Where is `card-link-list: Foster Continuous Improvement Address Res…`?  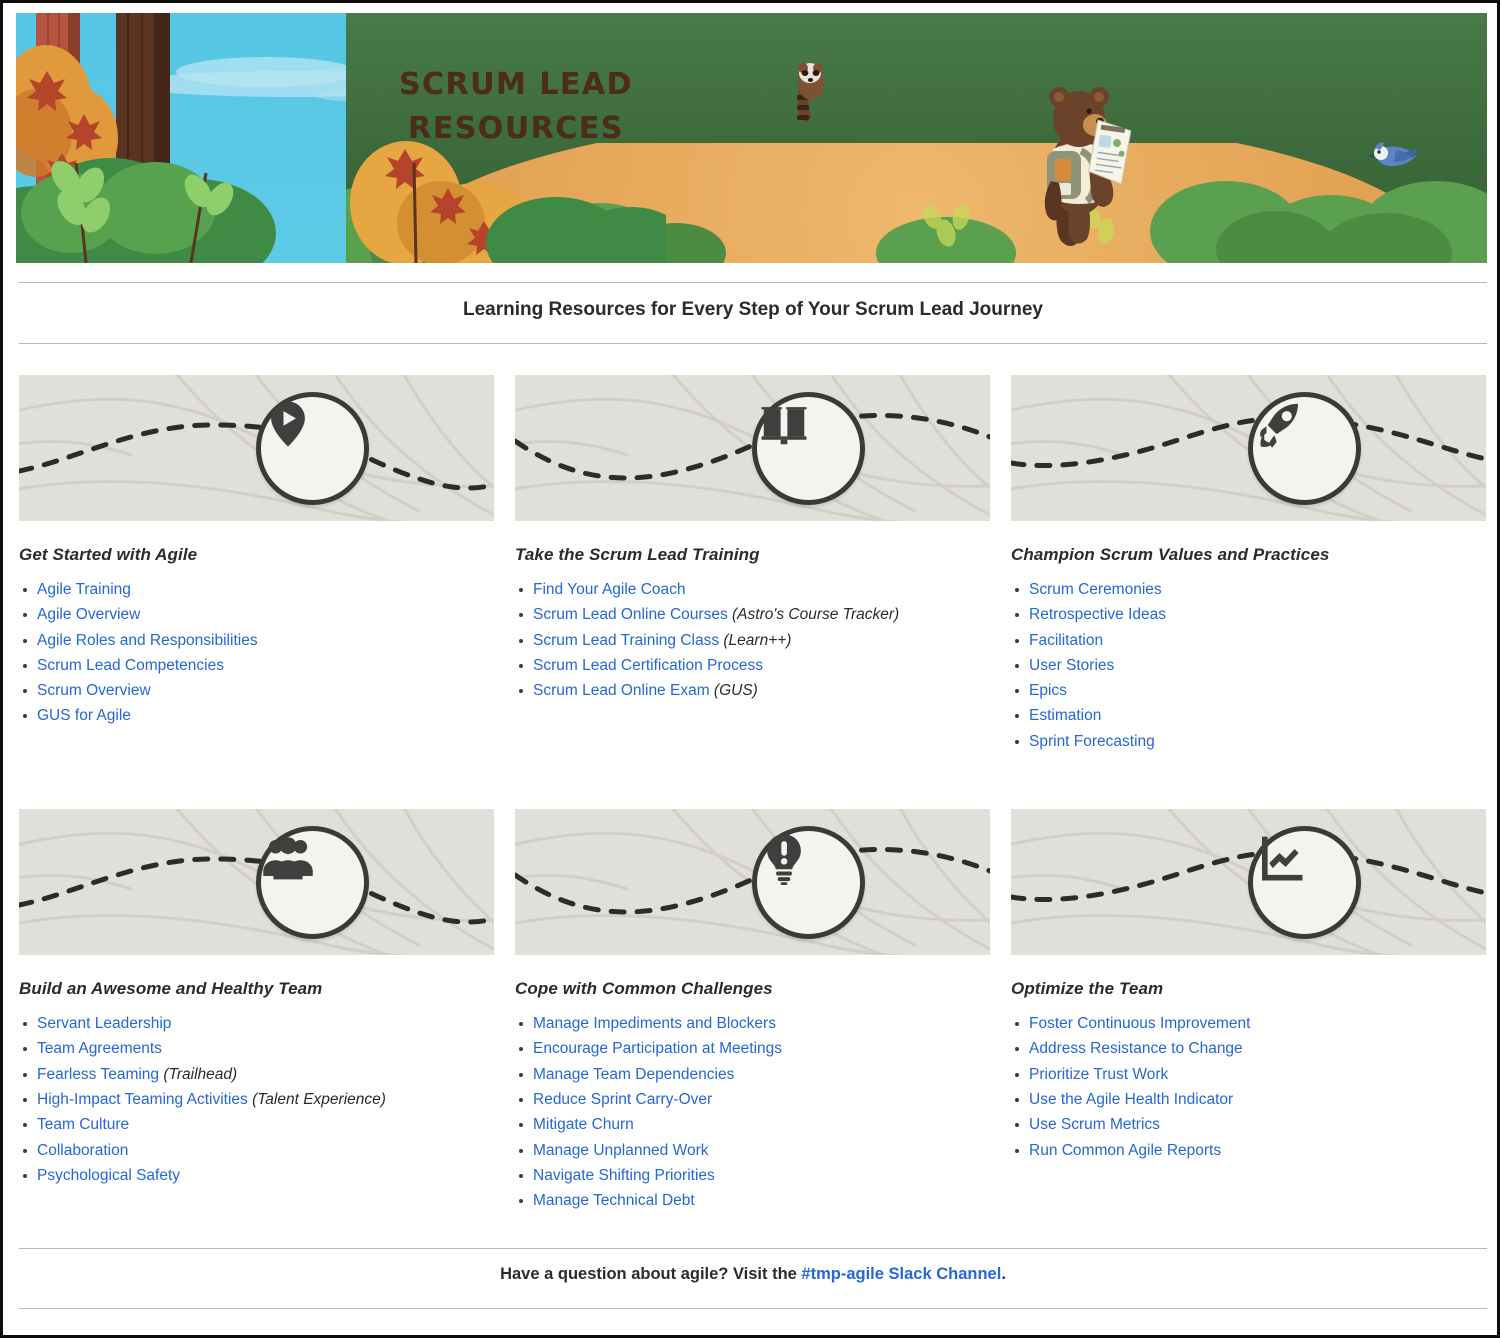
card-link-list: Foster Continuous Improvement Address Res… is located at coordinates (1248, 1087).